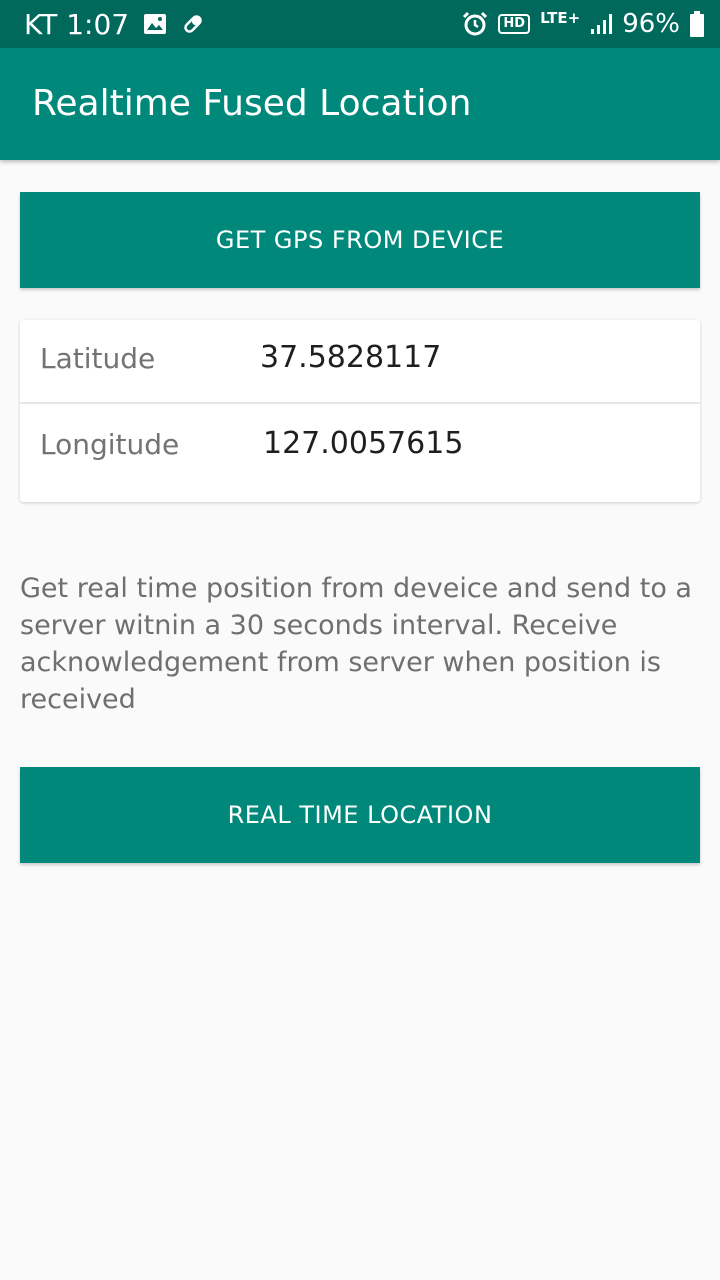  I want to click on longitude-row: Longitude 127.0057615, so click(360, 453).